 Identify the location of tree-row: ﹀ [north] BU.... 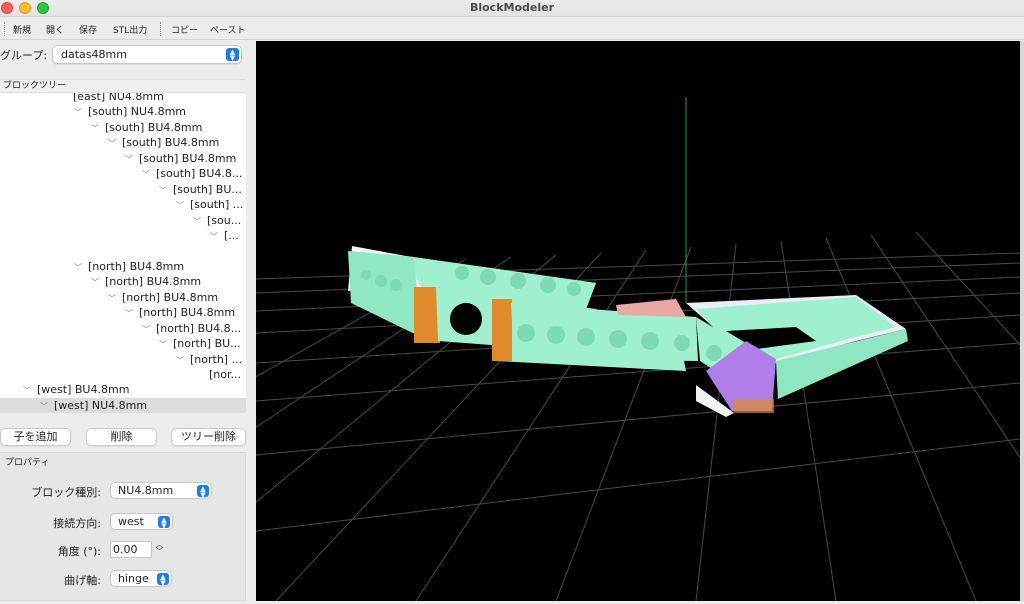
(123, 343).